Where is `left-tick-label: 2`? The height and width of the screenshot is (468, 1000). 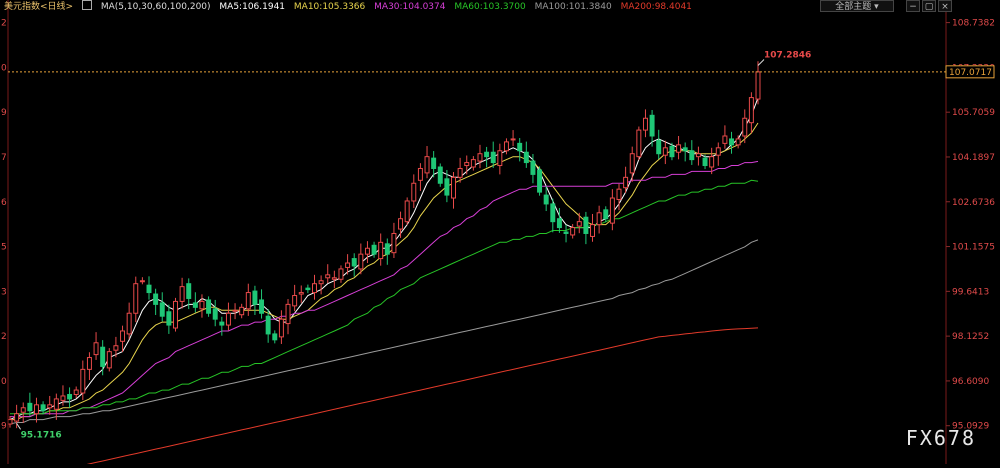
left-tick-label: 2 is located at coordinates (4, 24).